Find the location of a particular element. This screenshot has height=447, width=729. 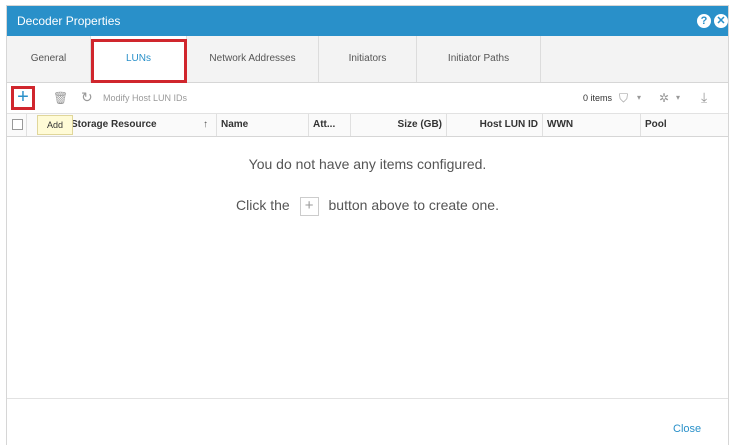

tab-network-addresses: Network Addresses is located at coordinates (253, 59).